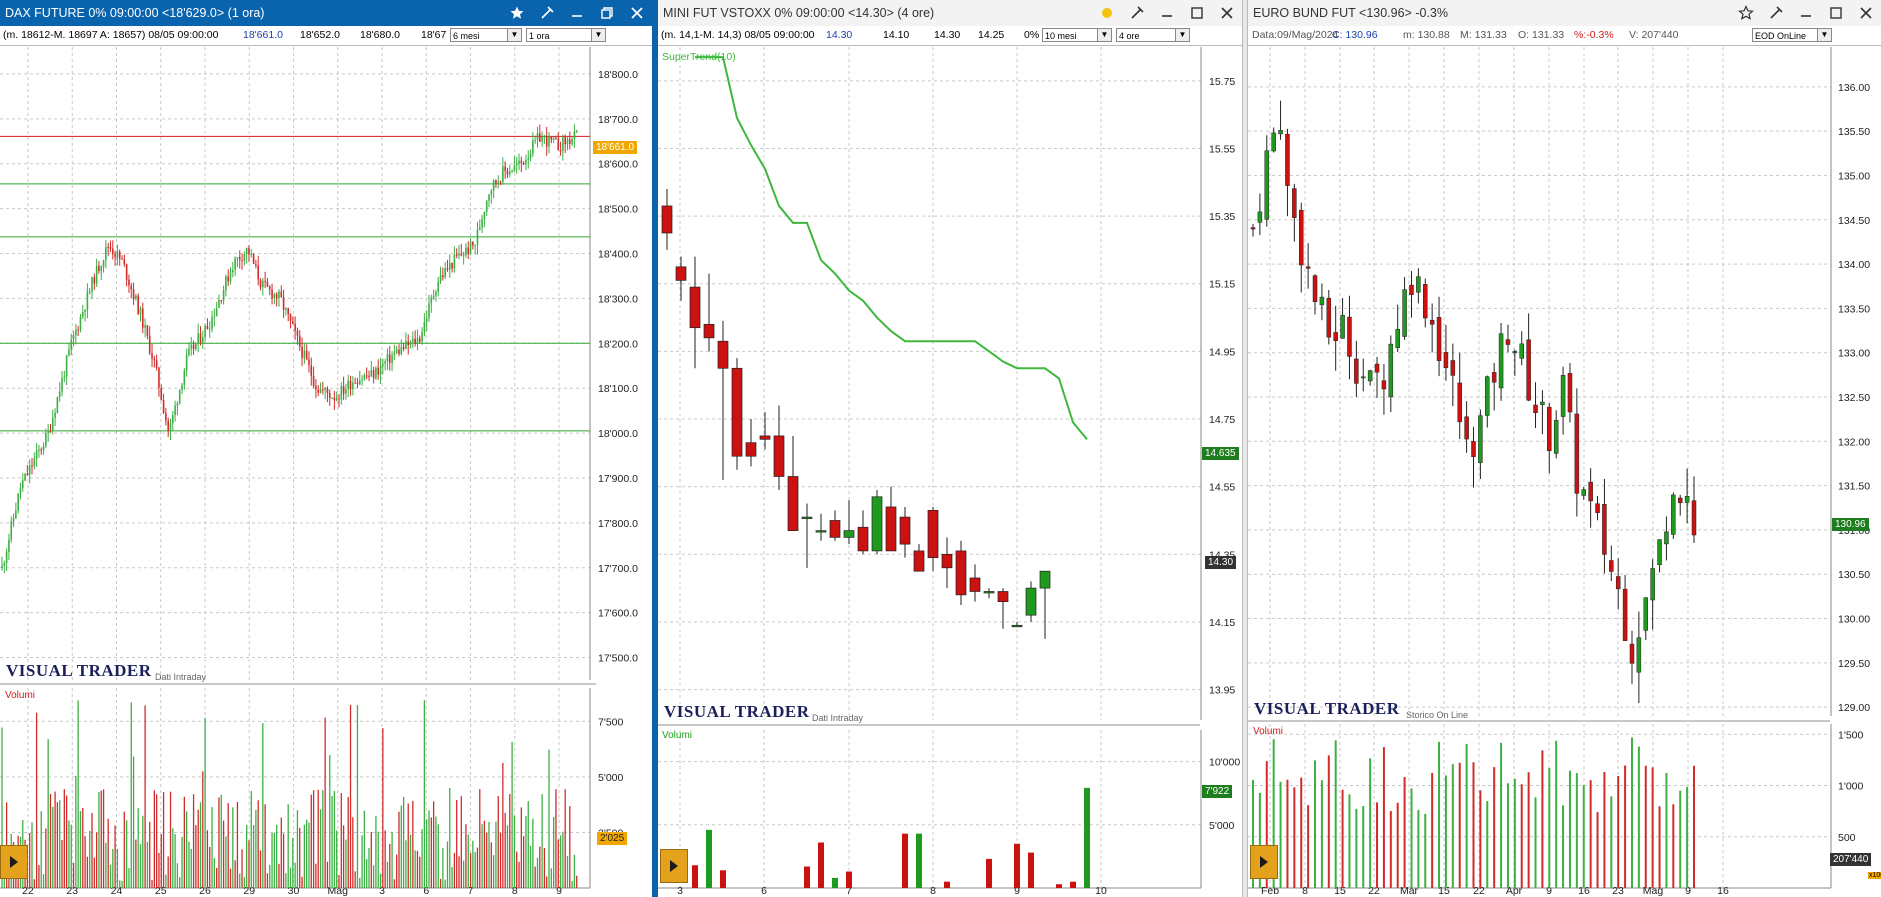 The height and width of the screenshot is (897, 1881). I want to click on x-tick-label: 22, so click(1479, 891).